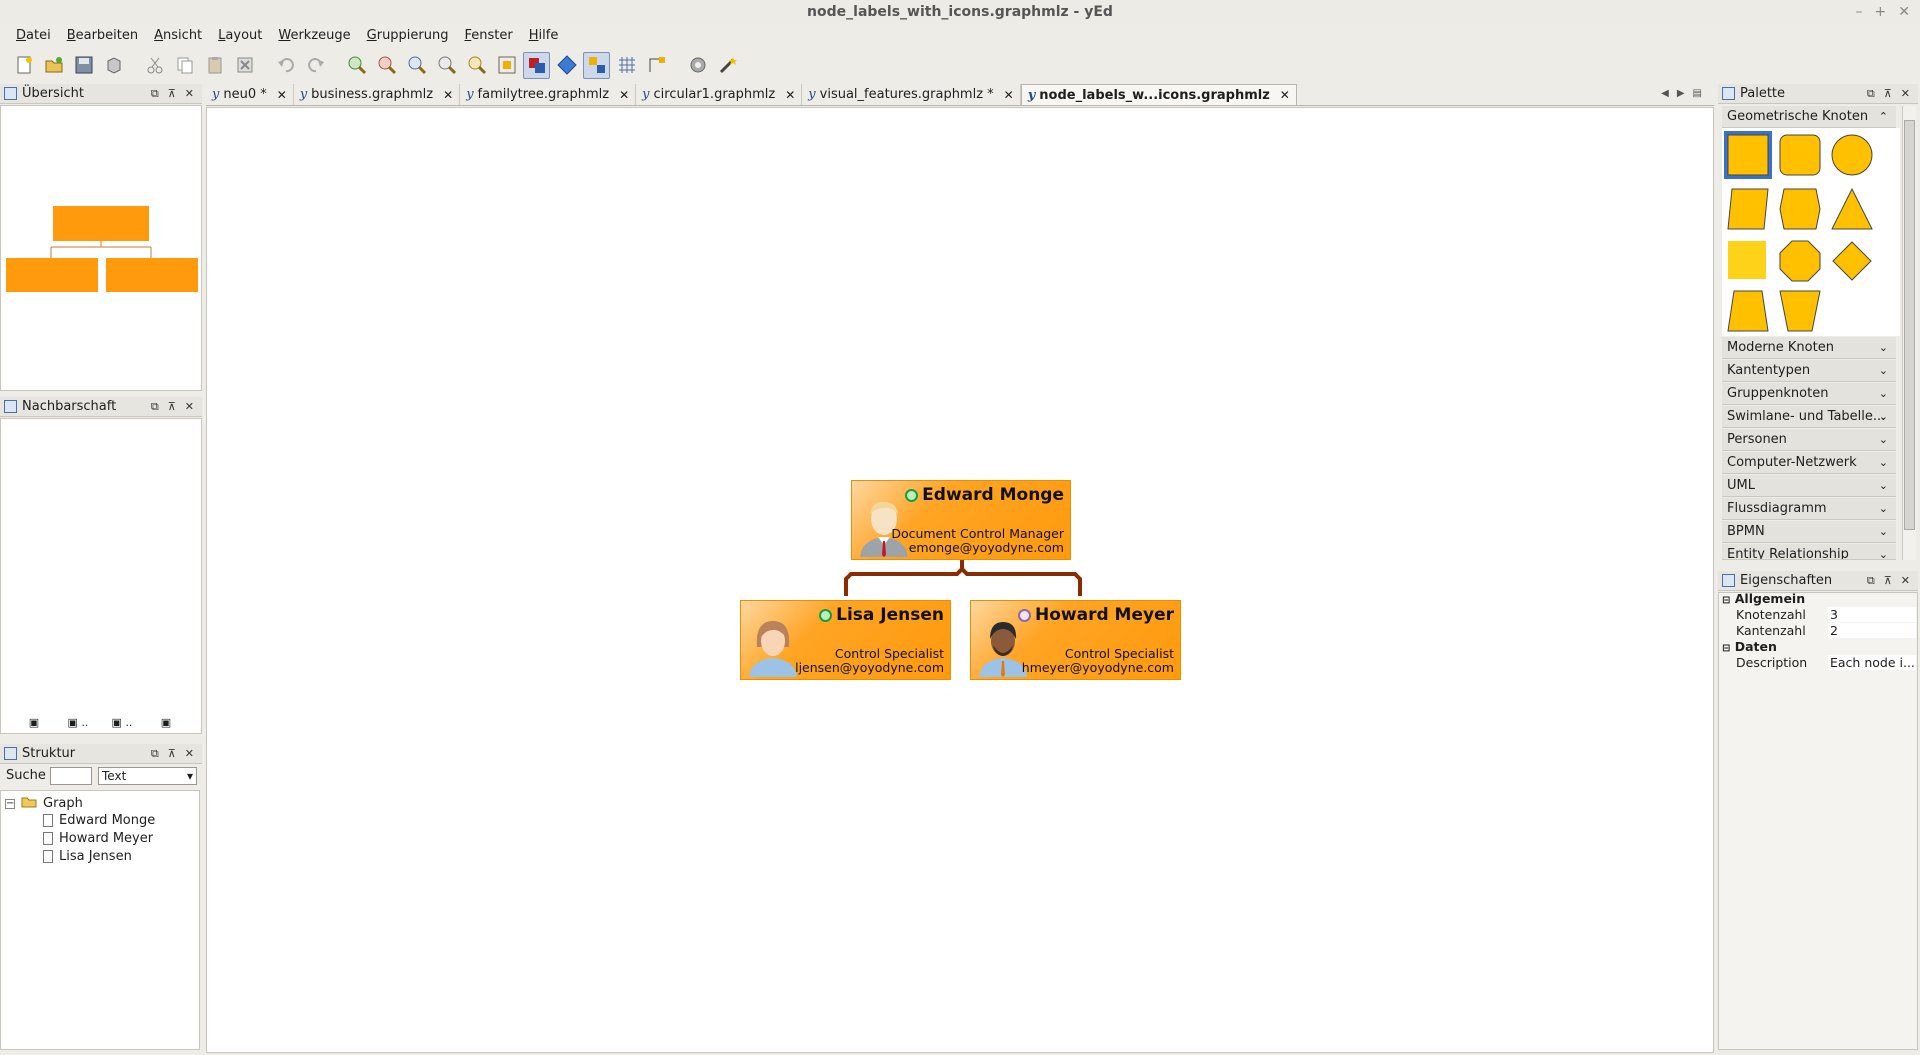  What do you see at coordinates (1158, 94) in the screenshot?
I see `tab-node-labels: y node_labels_w...icons.graphmlz ✕` at bounding box center [1158, 94].